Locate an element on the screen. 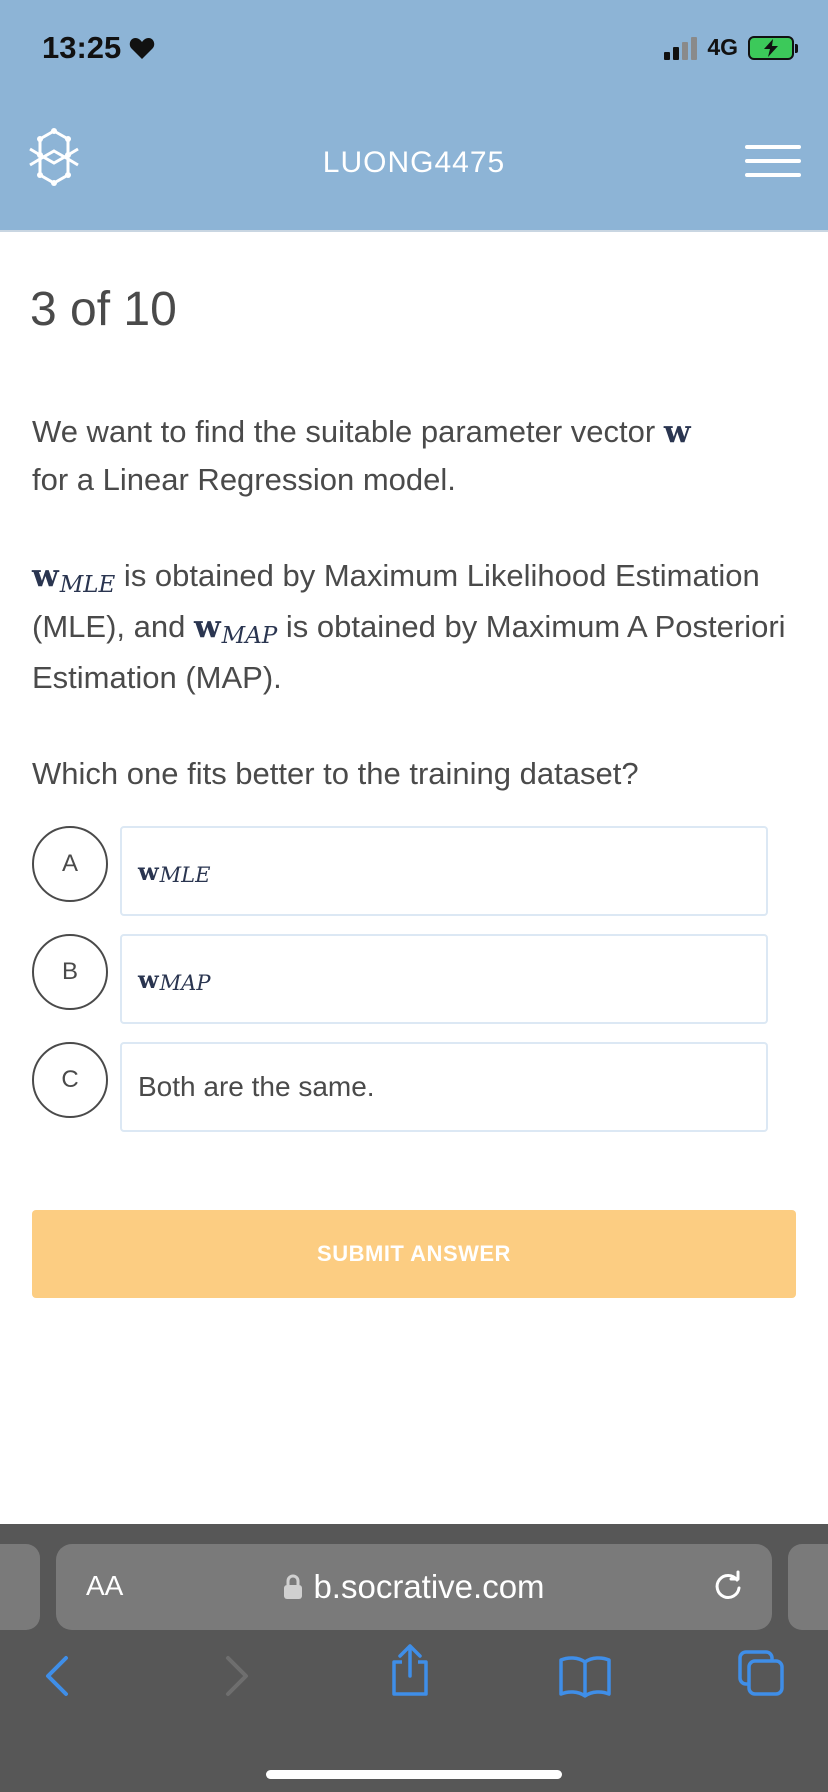 The width and height of the screenshot is (828, 1792). option-box-b: wMAP is located at coordinates (444, 979).